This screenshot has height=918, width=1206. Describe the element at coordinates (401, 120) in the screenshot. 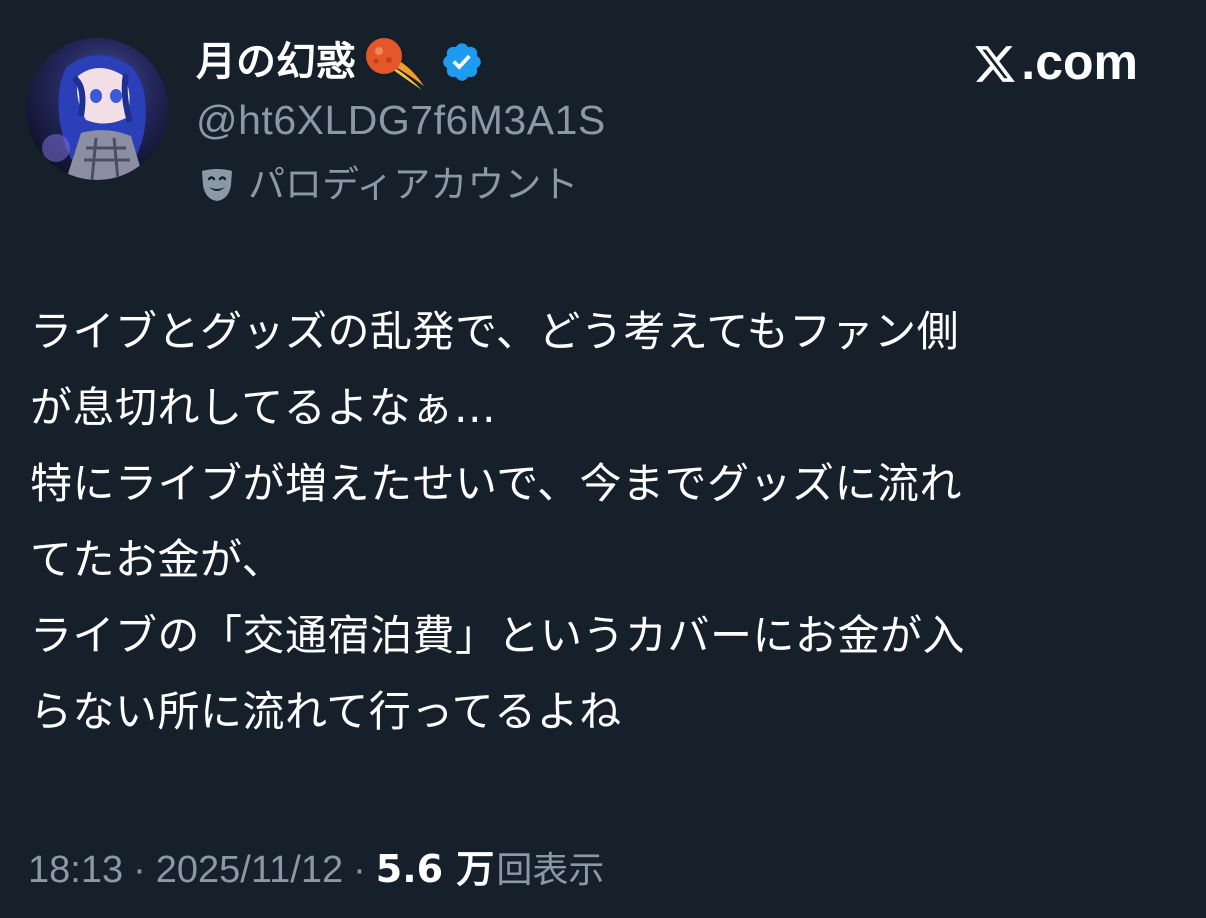

I see `user-handle: @ht6XLDG7f6M3A1S` at that location.